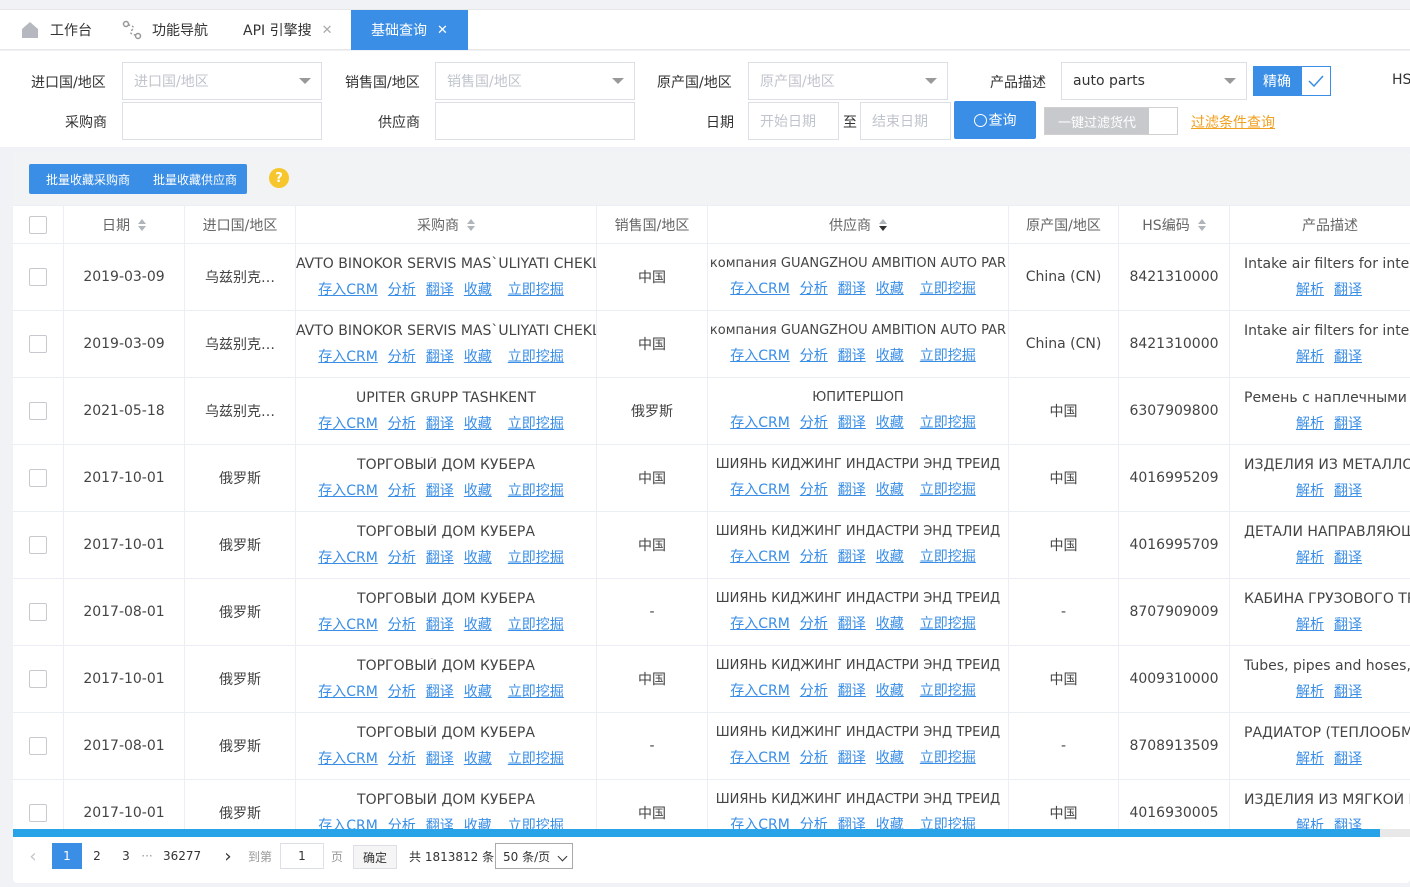 The image size is (1410, 887). What do you see at coordinates (165, 30) in the screenshot?
I see `tab-function-nav: 功能导航` at bounding box center [165, 30].